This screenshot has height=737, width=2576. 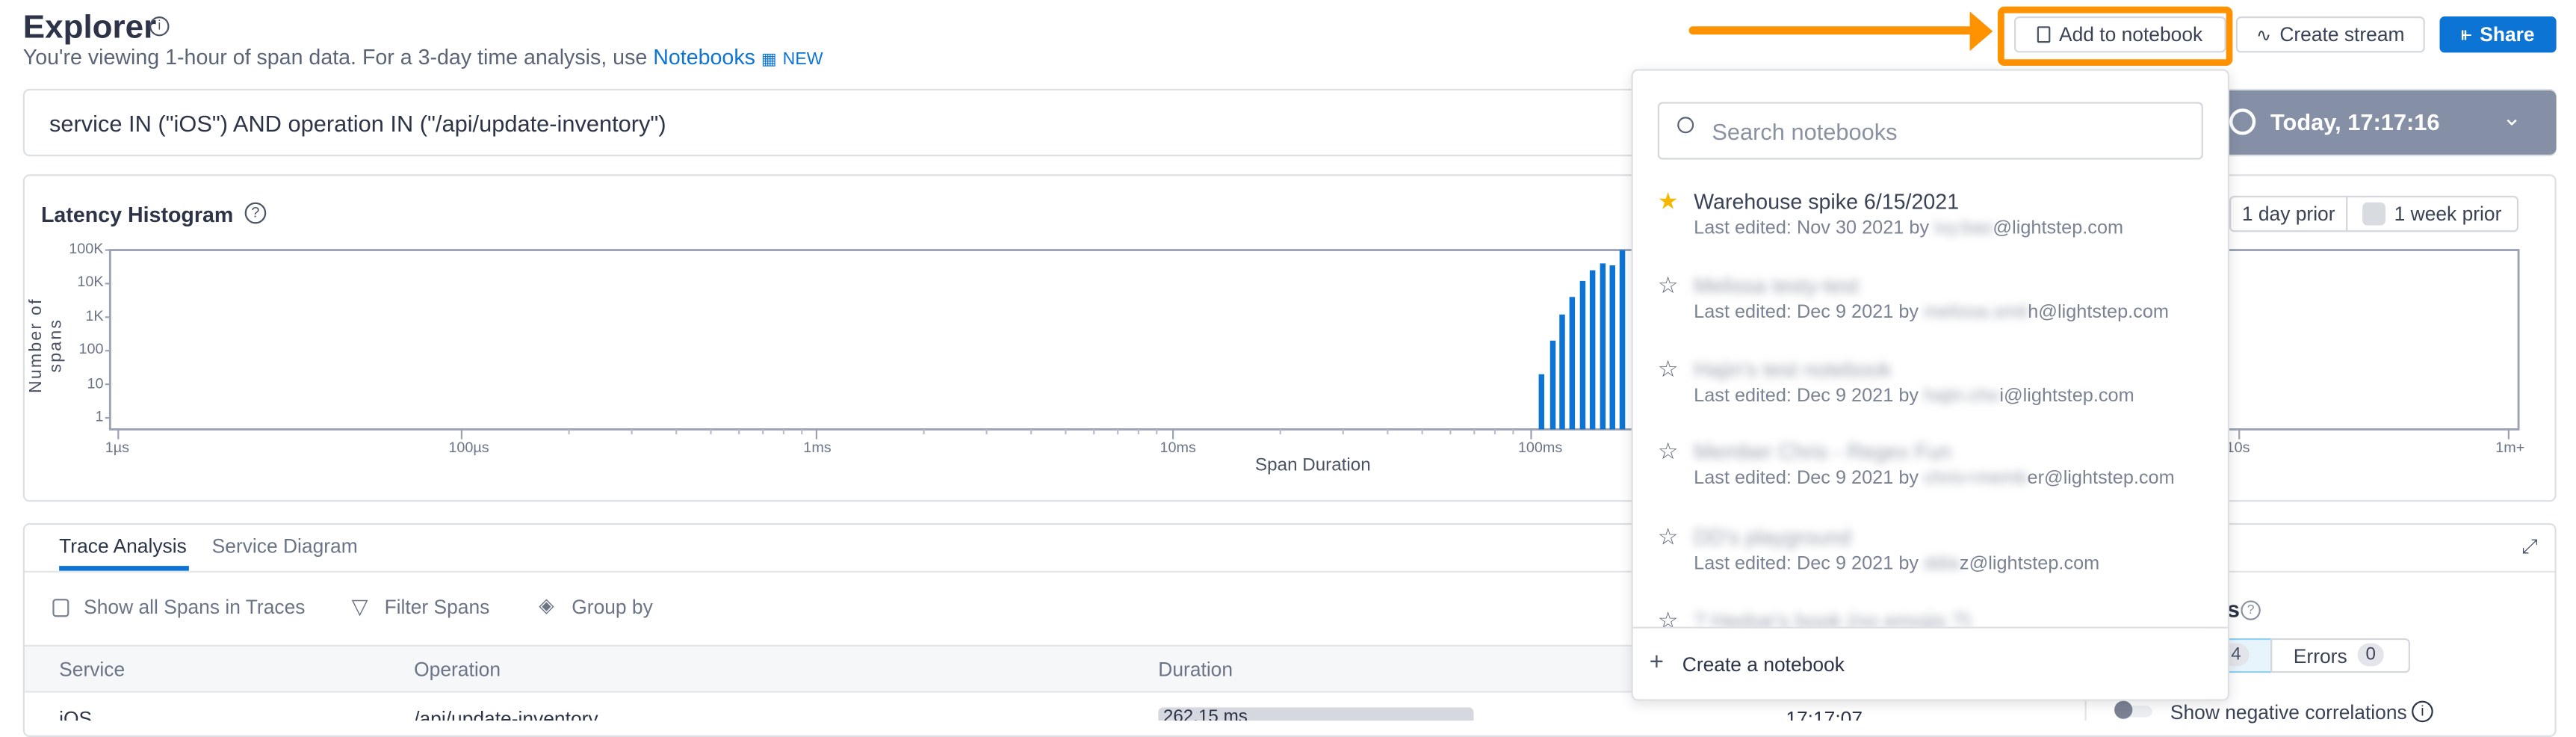 What do you see at coordinates (2029, 564) in the screenshot?
I see `email-visible: z@lightstep.com` at bounding box center [2029, 564].